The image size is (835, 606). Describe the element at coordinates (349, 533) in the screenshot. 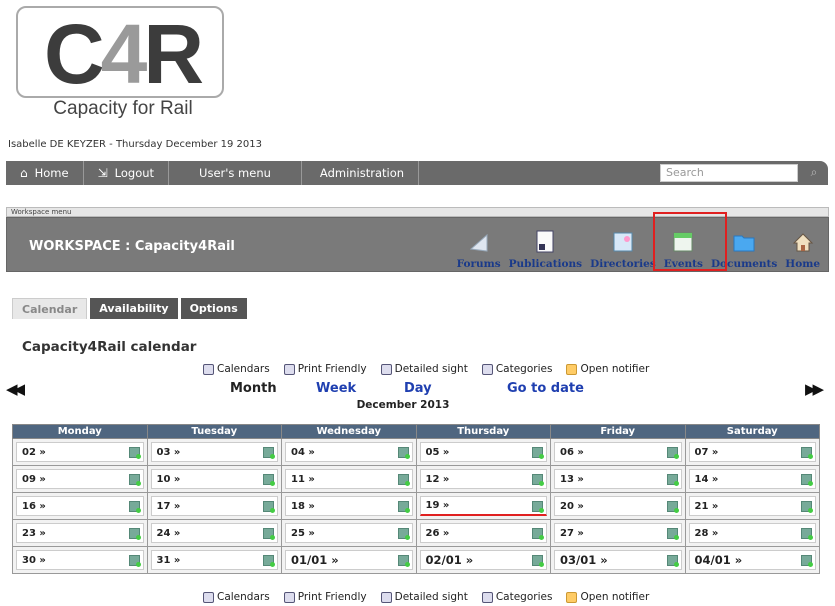

I see `calendar-day: 25 »` at that location.